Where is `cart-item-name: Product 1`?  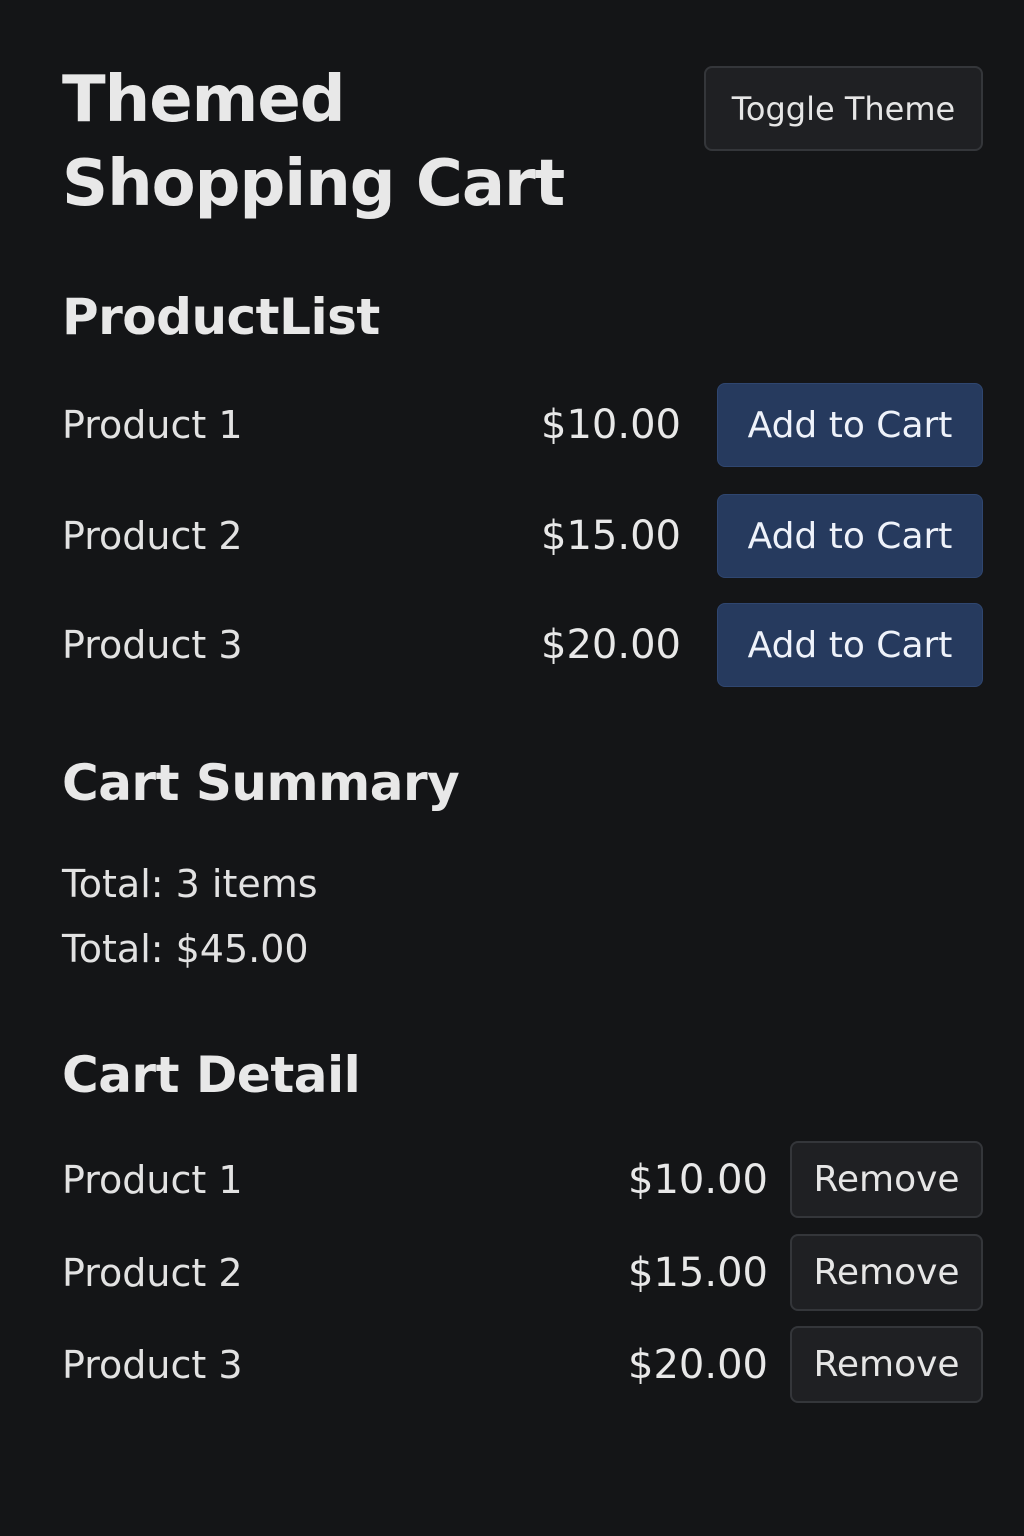 cart-item-name: Product 1 is located at coordinates (152, 1179).